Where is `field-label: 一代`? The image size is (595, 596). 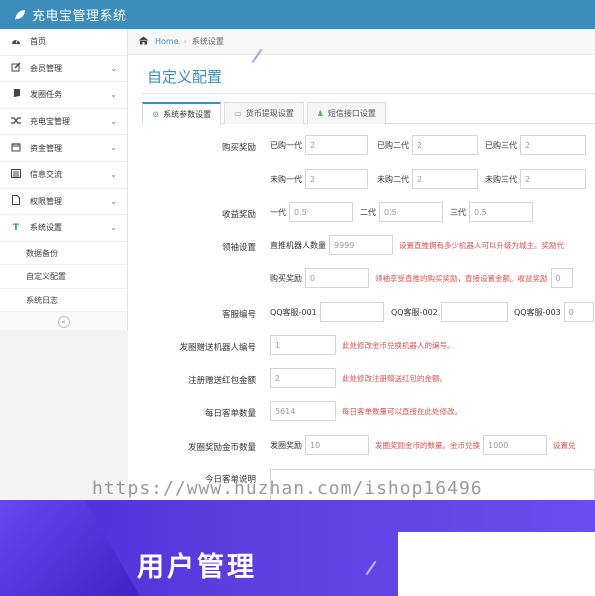 field-label: 一代 is located at coordinates (278, 212).